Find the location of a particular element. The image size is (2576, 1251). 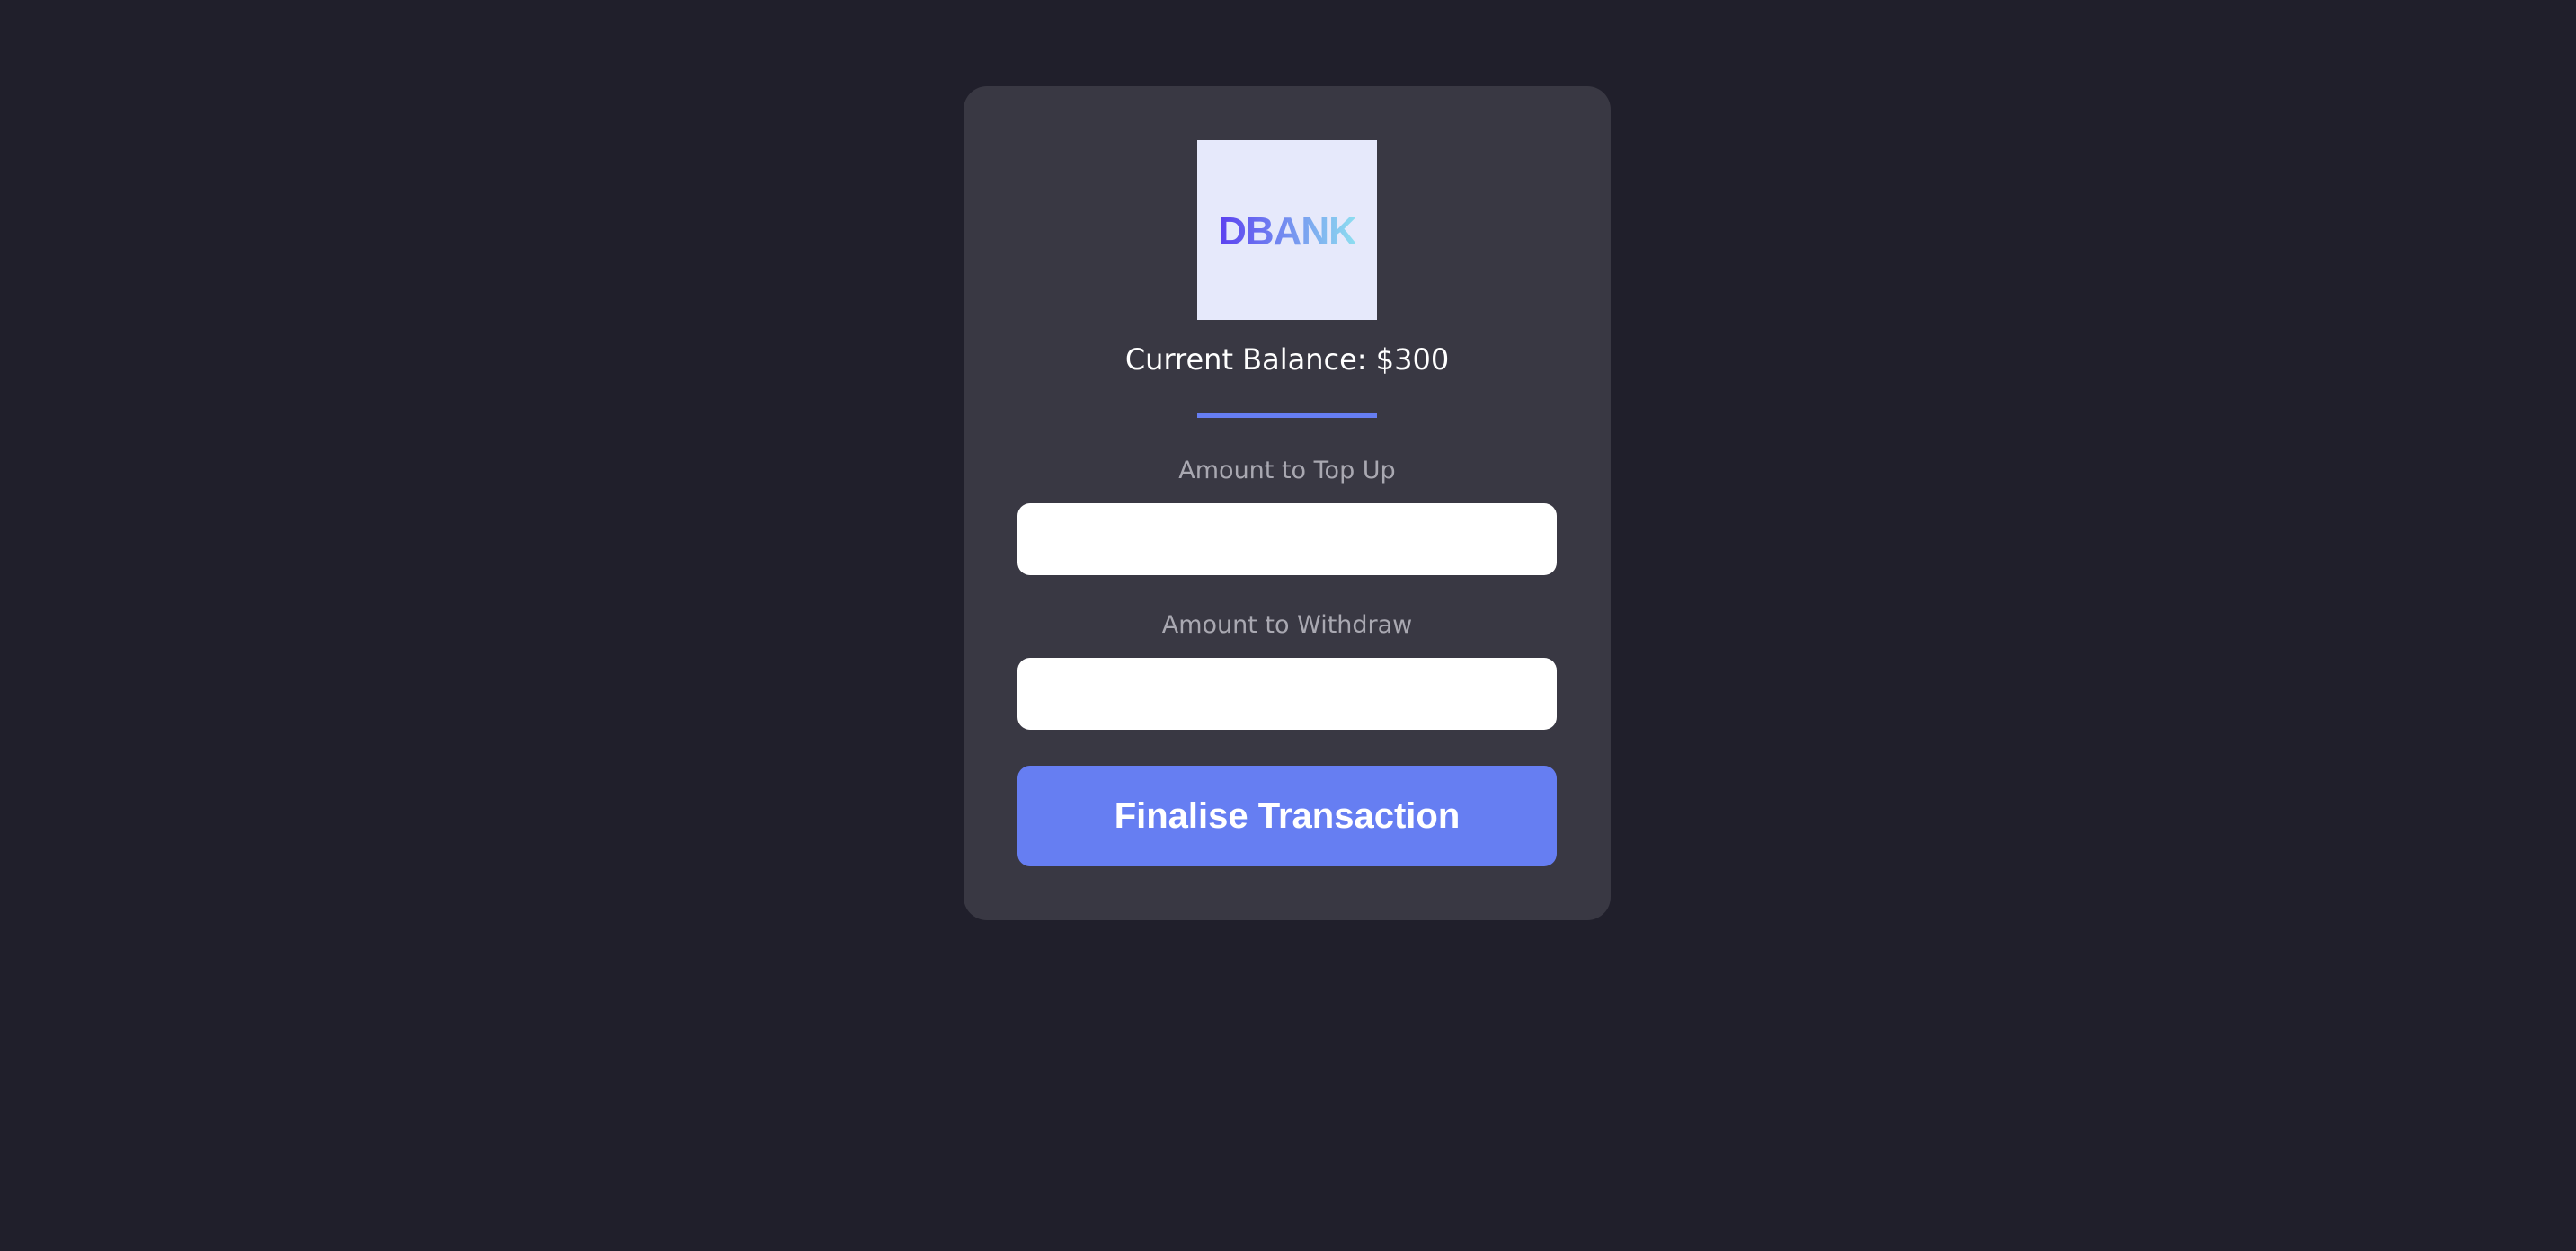

withdraw-amount-input is located at coordinates (1287, 694).